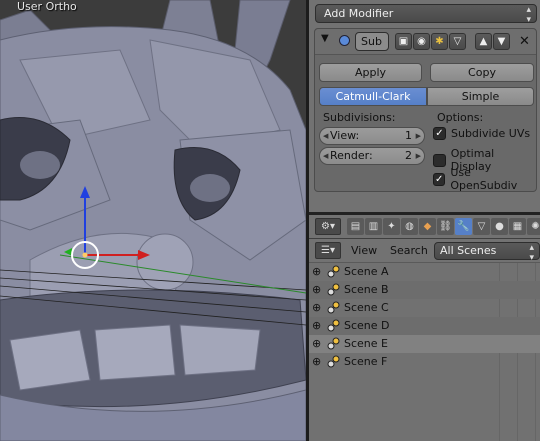 The width and height of the screenshot is (540, 441). Describe the element at coordinates (367, 325) in the screenshot. I see `scene-name: Scene D` at that location.